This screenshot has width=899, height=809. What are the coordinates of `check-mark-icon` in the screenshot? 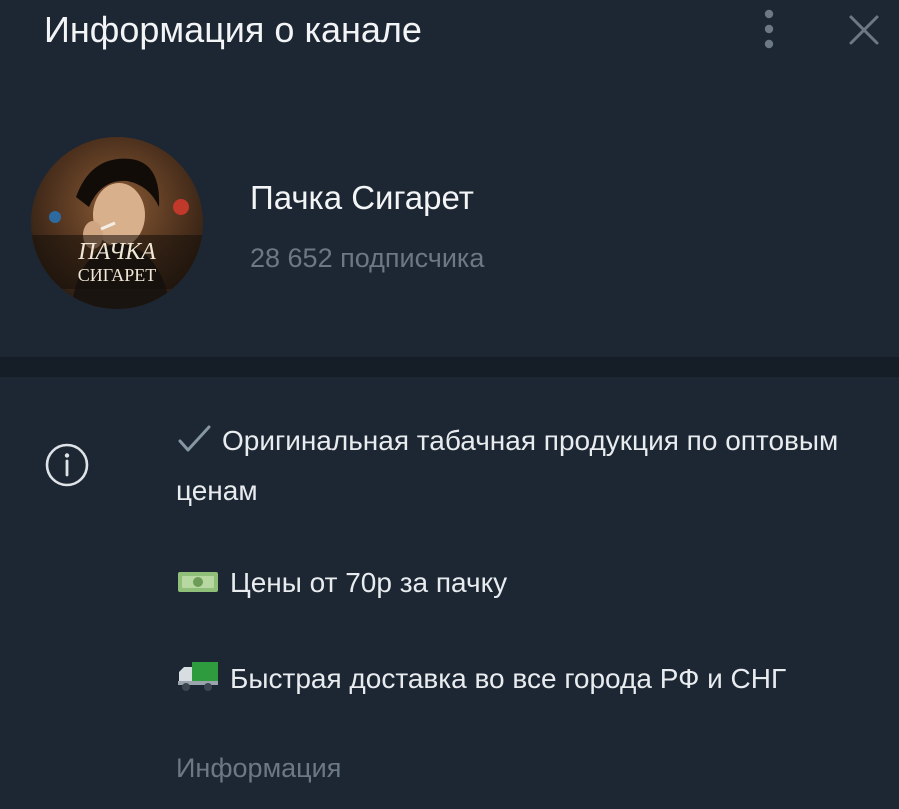 It's located at (194, 445).